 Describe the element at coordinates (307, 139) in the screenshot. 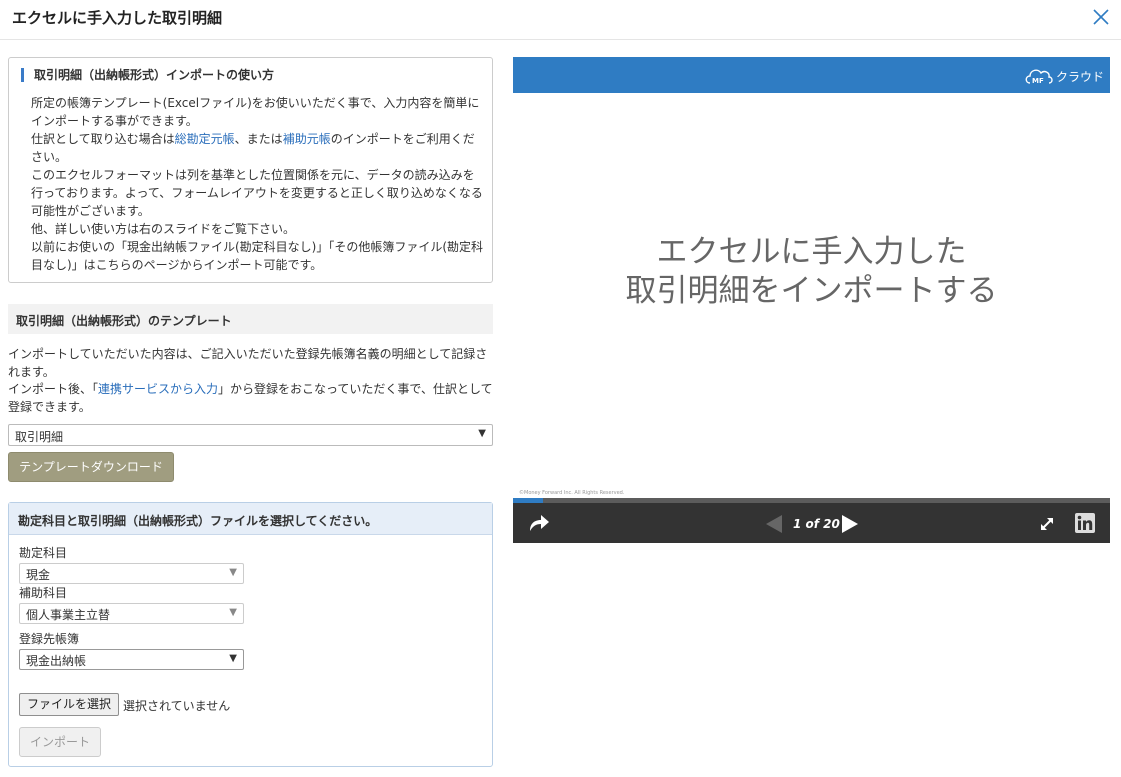

I see `sub-ledger-link: 補助元帳` at that location.